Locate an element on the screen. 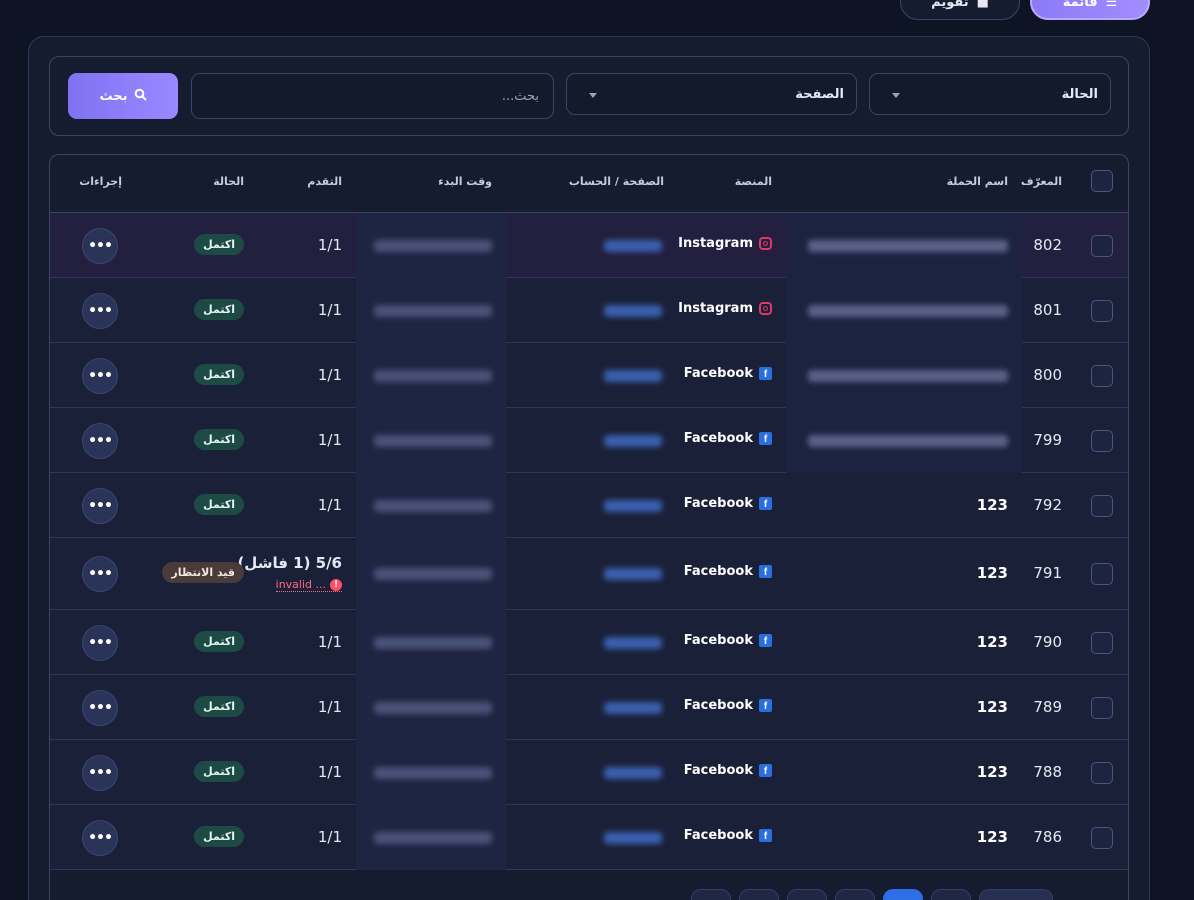 Image resolution: width=1194 pixels, height=900 pixels. campaign-id: 786 is located at coordinates (1047, 836).